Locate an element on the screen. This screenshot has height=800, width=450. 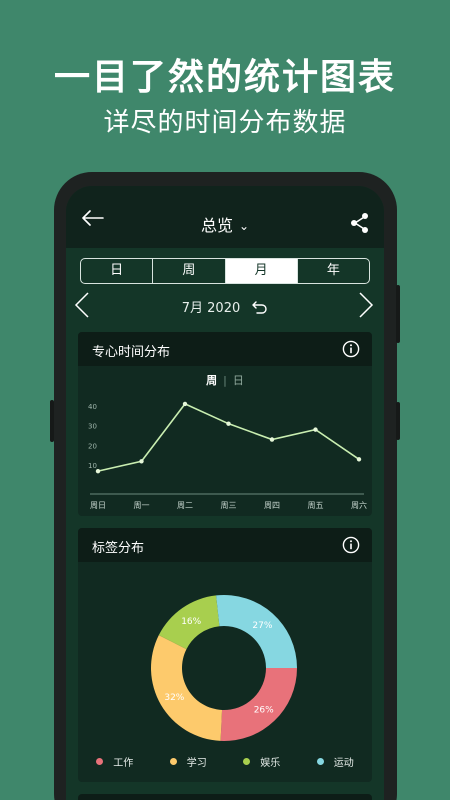
x-tick-label: 周五 is located at coordinates (316, 505).